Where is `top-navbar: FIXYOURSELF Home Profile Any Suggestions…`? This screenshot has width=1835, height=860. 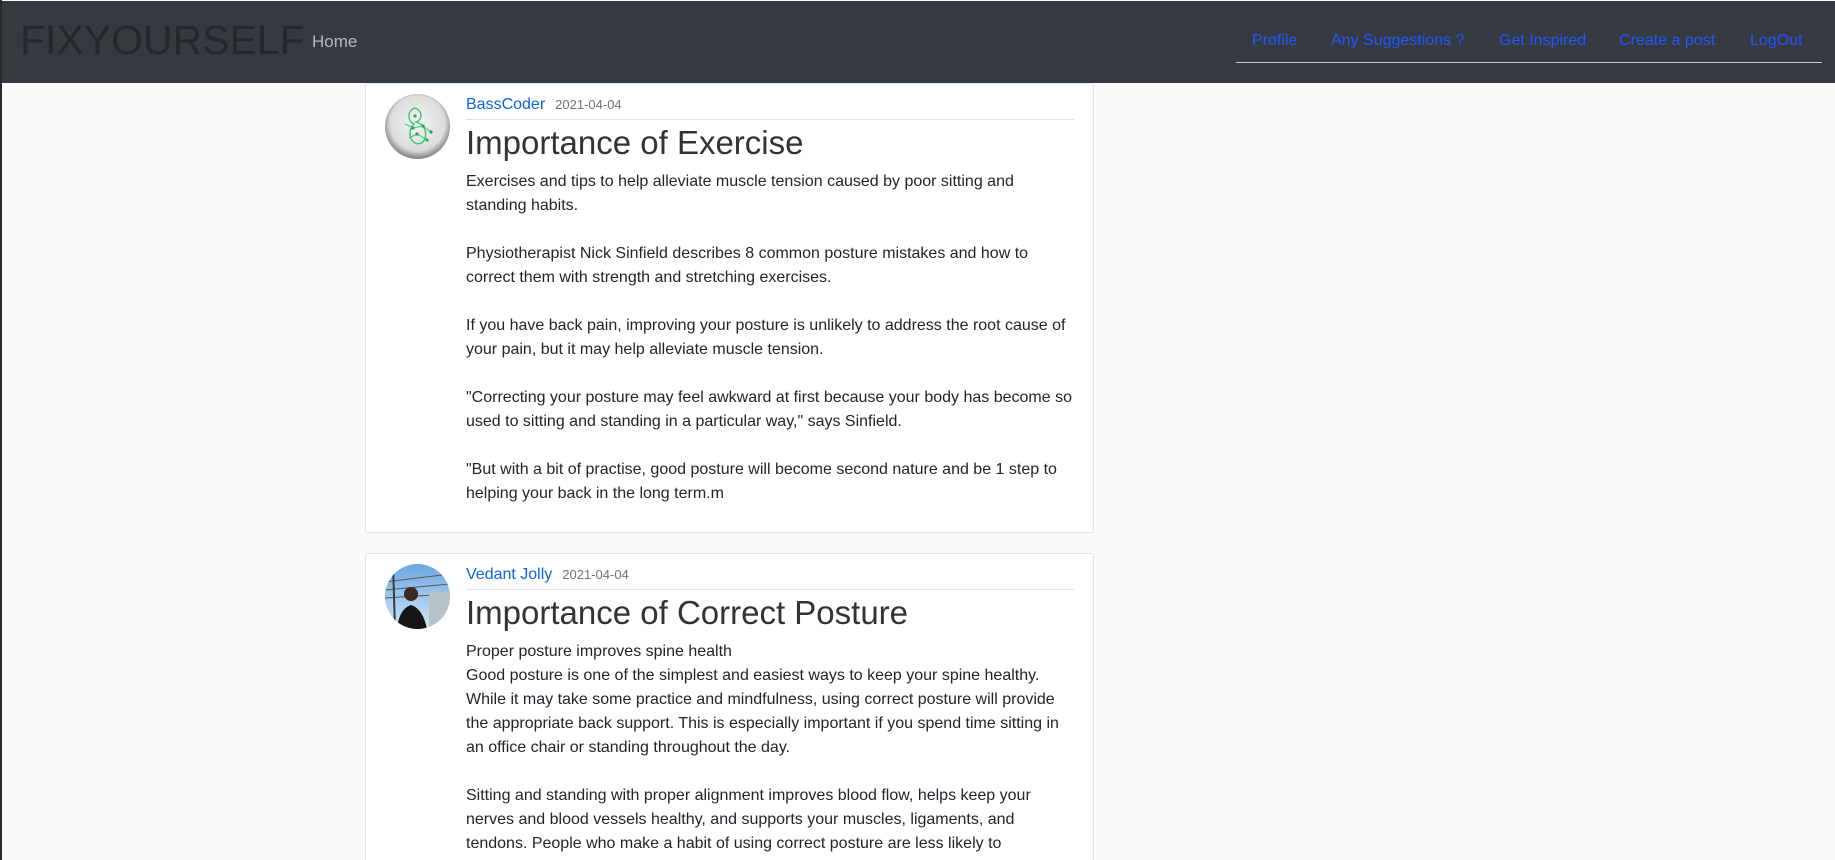 top-navbar: FIXYOURSELF Home Profile Any Suggestions… is located at coordinates (918, 42).